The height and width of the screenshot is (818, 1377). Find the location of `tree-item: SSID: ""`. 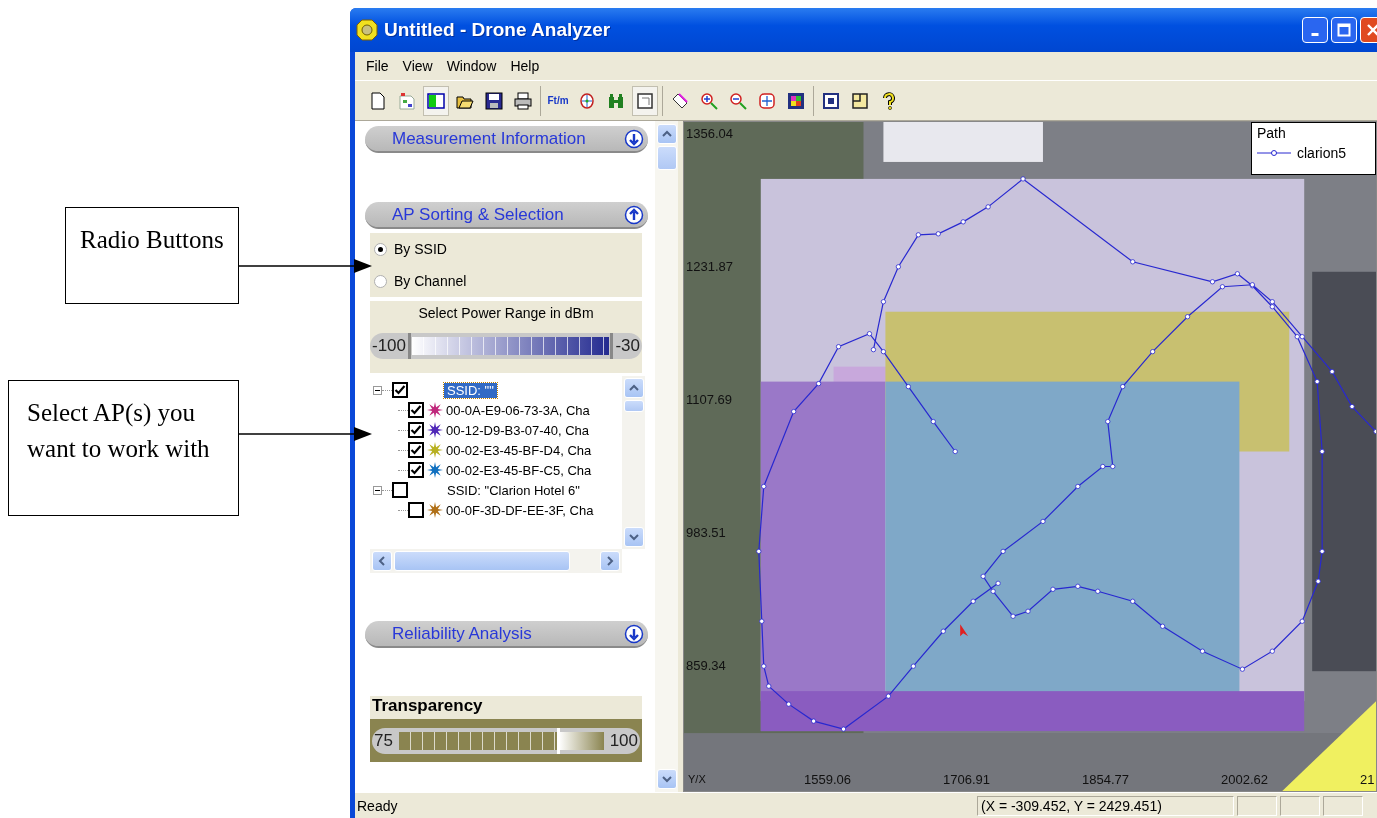

tree-item: SSID: "" is located at coordinates (470, 390).